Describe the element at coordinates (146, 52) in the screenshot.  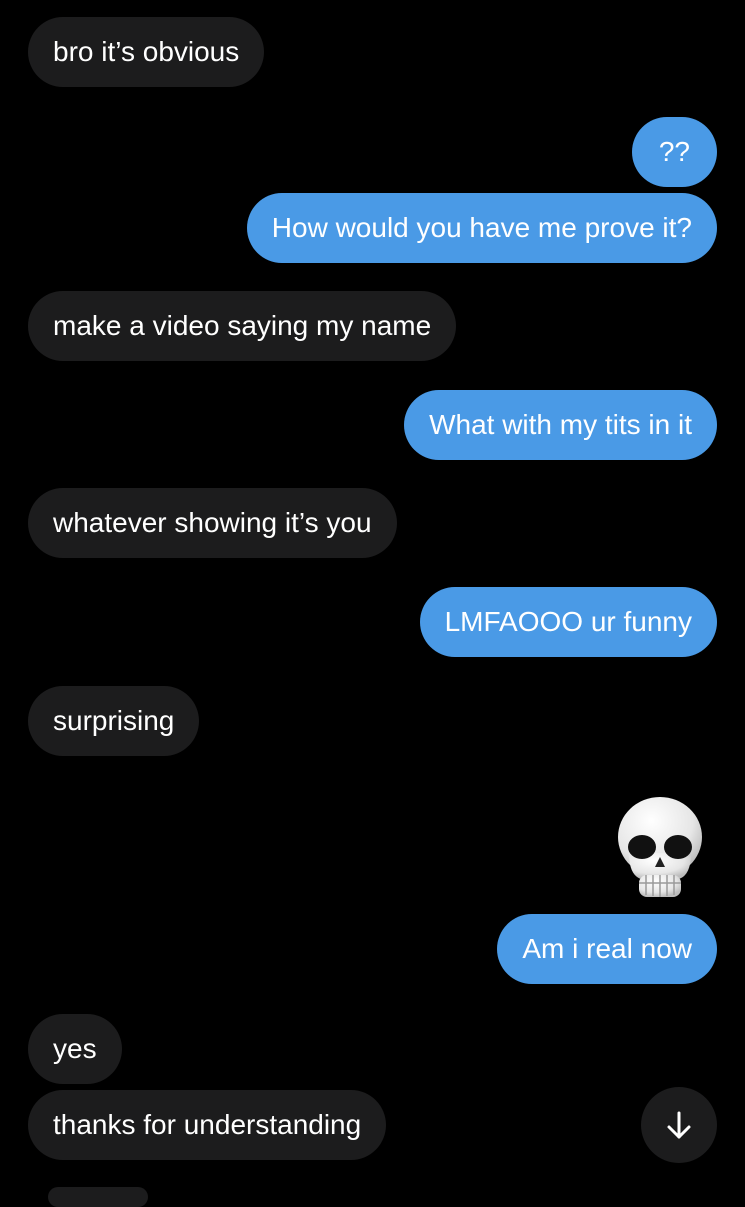
I see `received-message: bro it’s obvious` at that location.